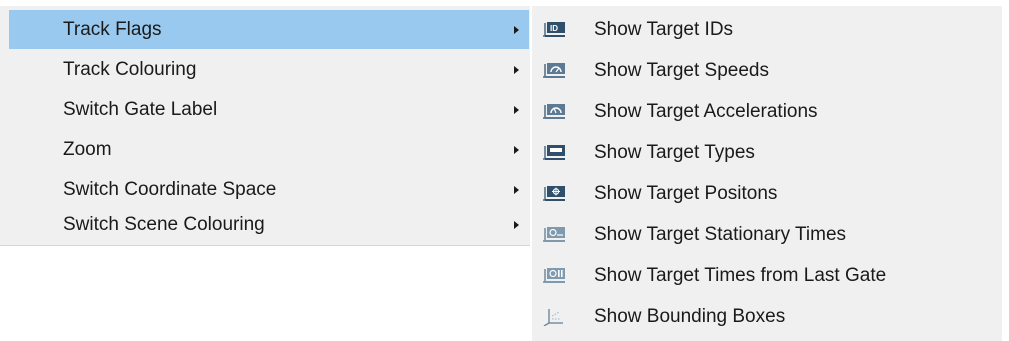  I want to click on menu-item-label: Switch Coordinate Space, so click(170, 189).